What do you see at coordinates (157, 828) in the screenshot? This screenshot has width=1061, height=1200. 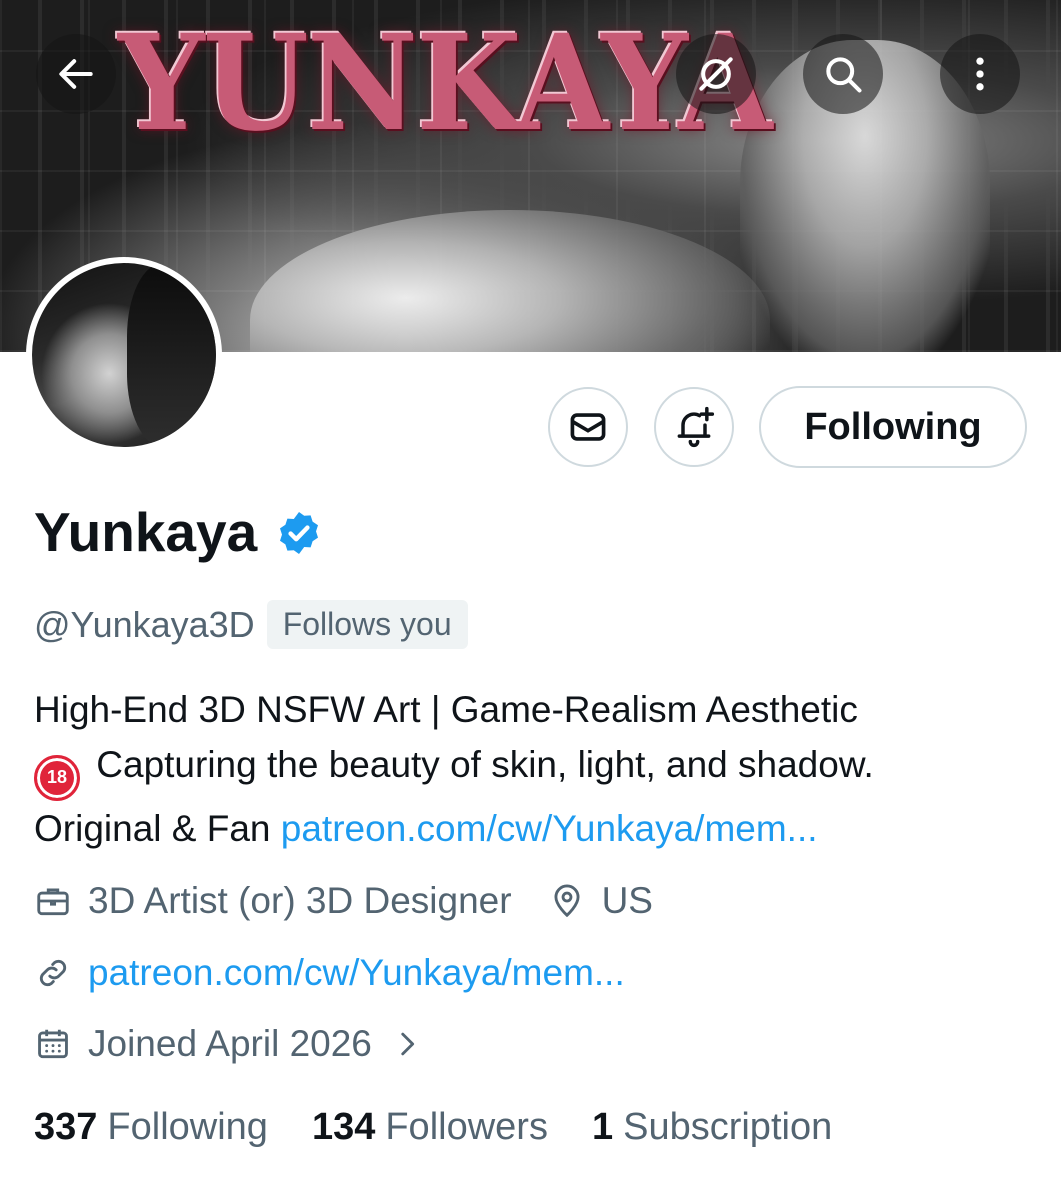 I see `bio-line-3-prefix: Original & Fan` at bounding box center [157, 828].